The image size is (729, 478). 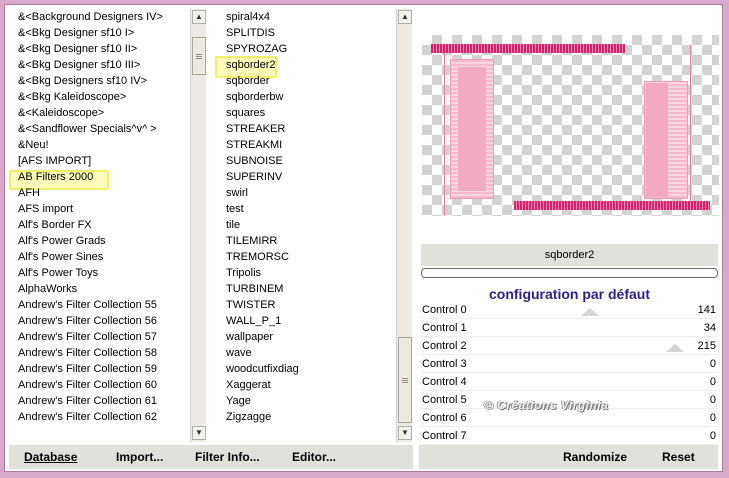 What do you see at coordinates (310, 193) in the screenshot?
I see `filter-item: swirl` at bounding box center [310, 193].